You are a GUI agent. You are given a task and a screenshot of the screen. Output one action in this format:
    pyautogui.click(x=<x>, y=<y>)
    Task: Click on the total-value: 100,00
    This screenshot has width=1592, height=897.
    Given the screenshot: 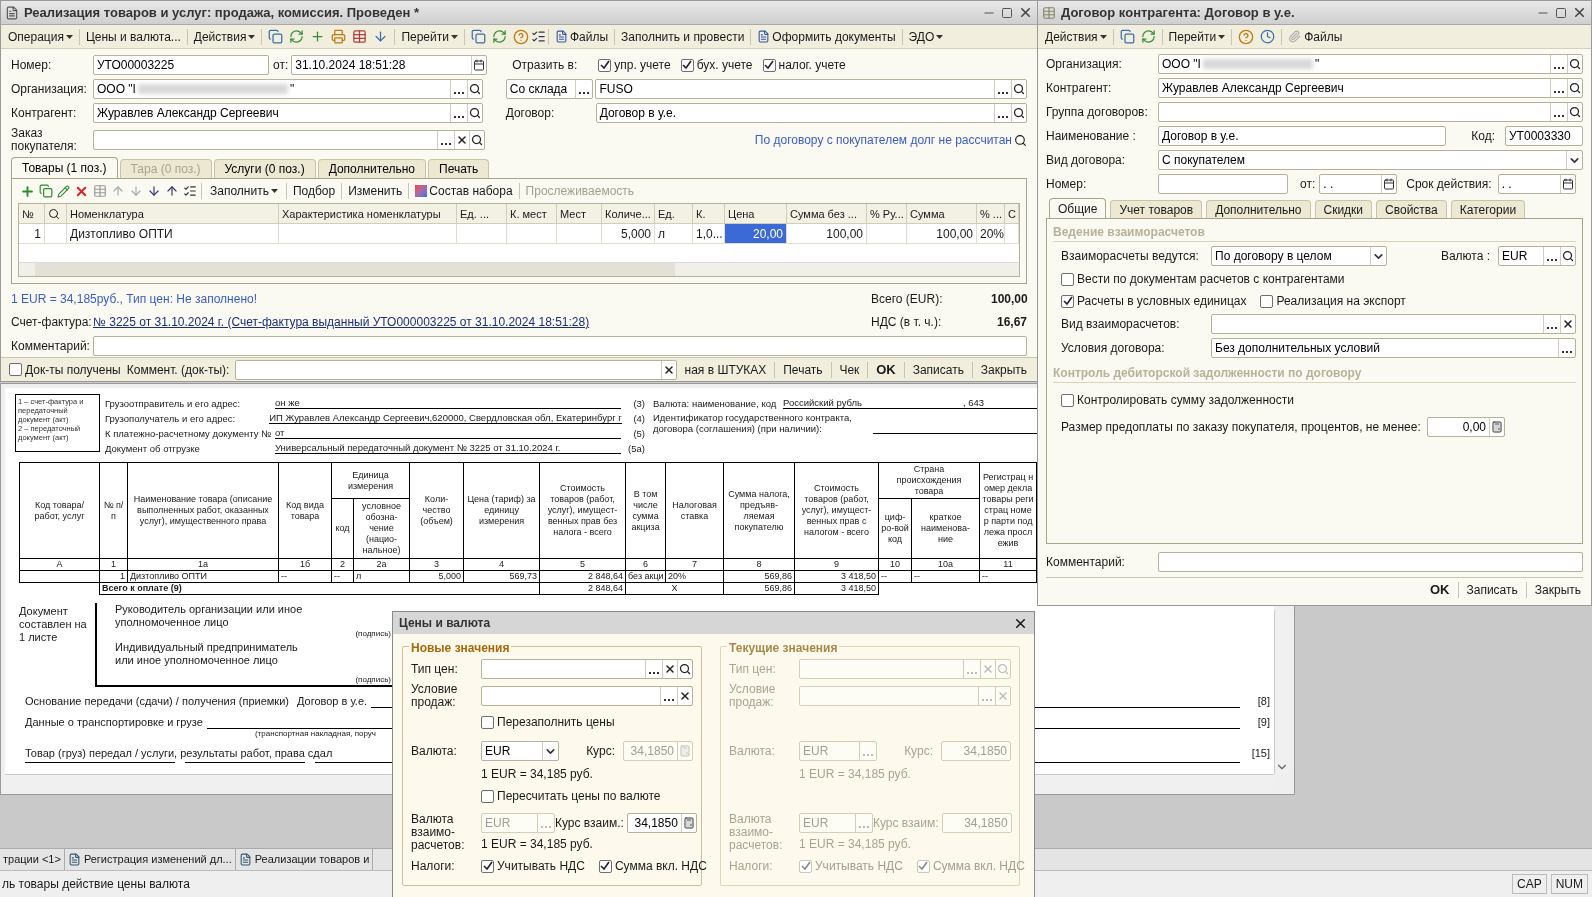 What is the action you would take?
    pyautogui.click(x=1009, y=299)
    